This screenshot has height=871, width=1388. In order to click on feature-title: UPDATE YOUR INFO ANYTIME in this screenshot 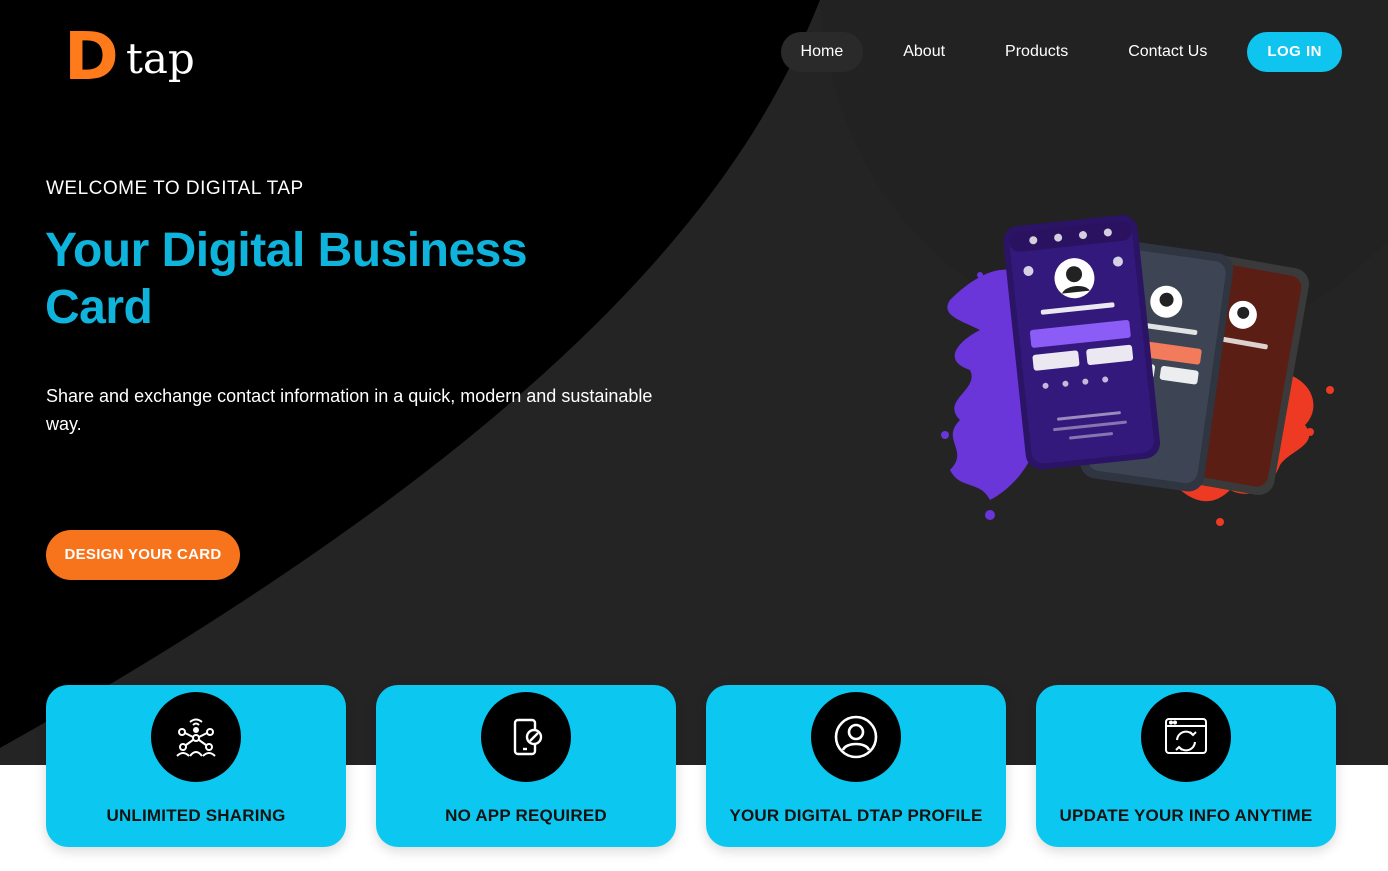, I will do `click(1186, 815)`.